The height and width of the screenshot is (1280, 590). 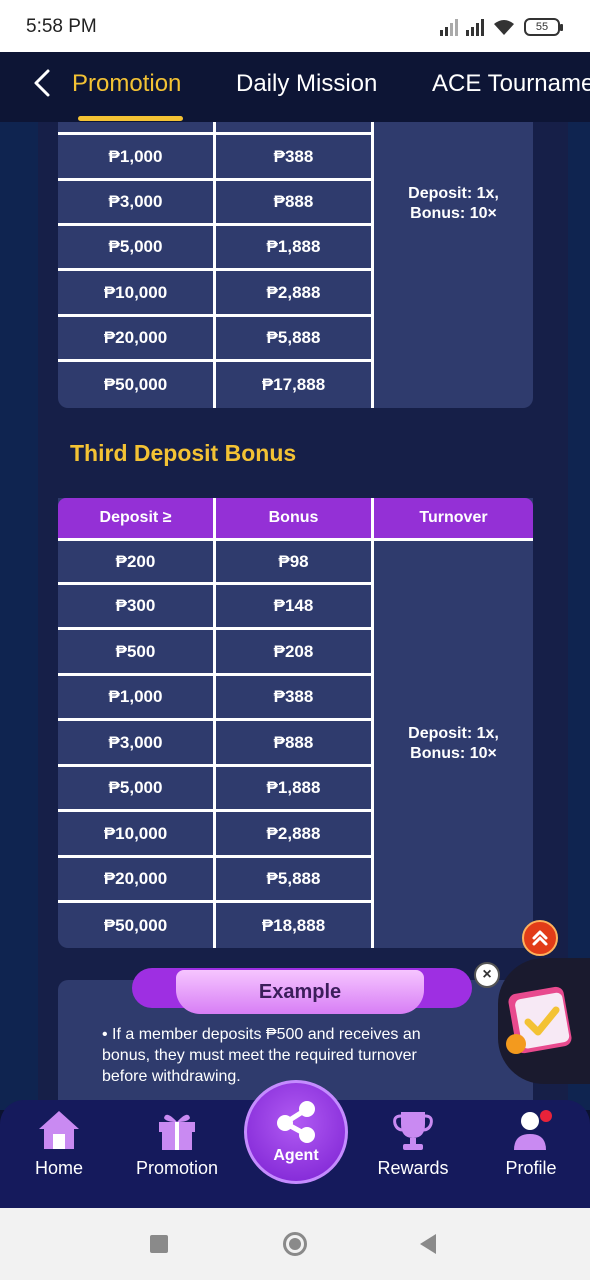 What do you see at coordinates (539, 1020) in the screenshot?
I see `calendar-checkin-icon` at bounding box center [539, 1020].